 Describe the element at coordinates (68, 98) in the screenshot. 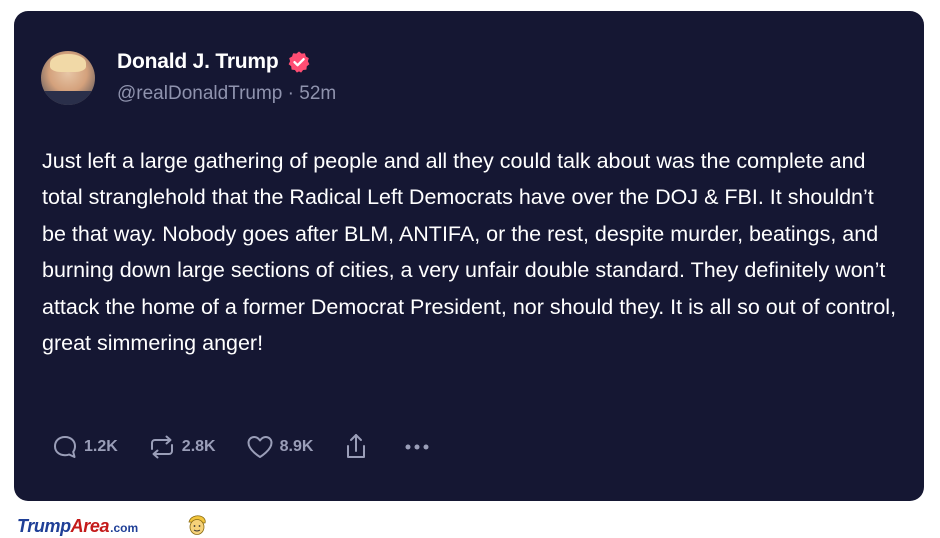

I see `avatar-suit` at that location.